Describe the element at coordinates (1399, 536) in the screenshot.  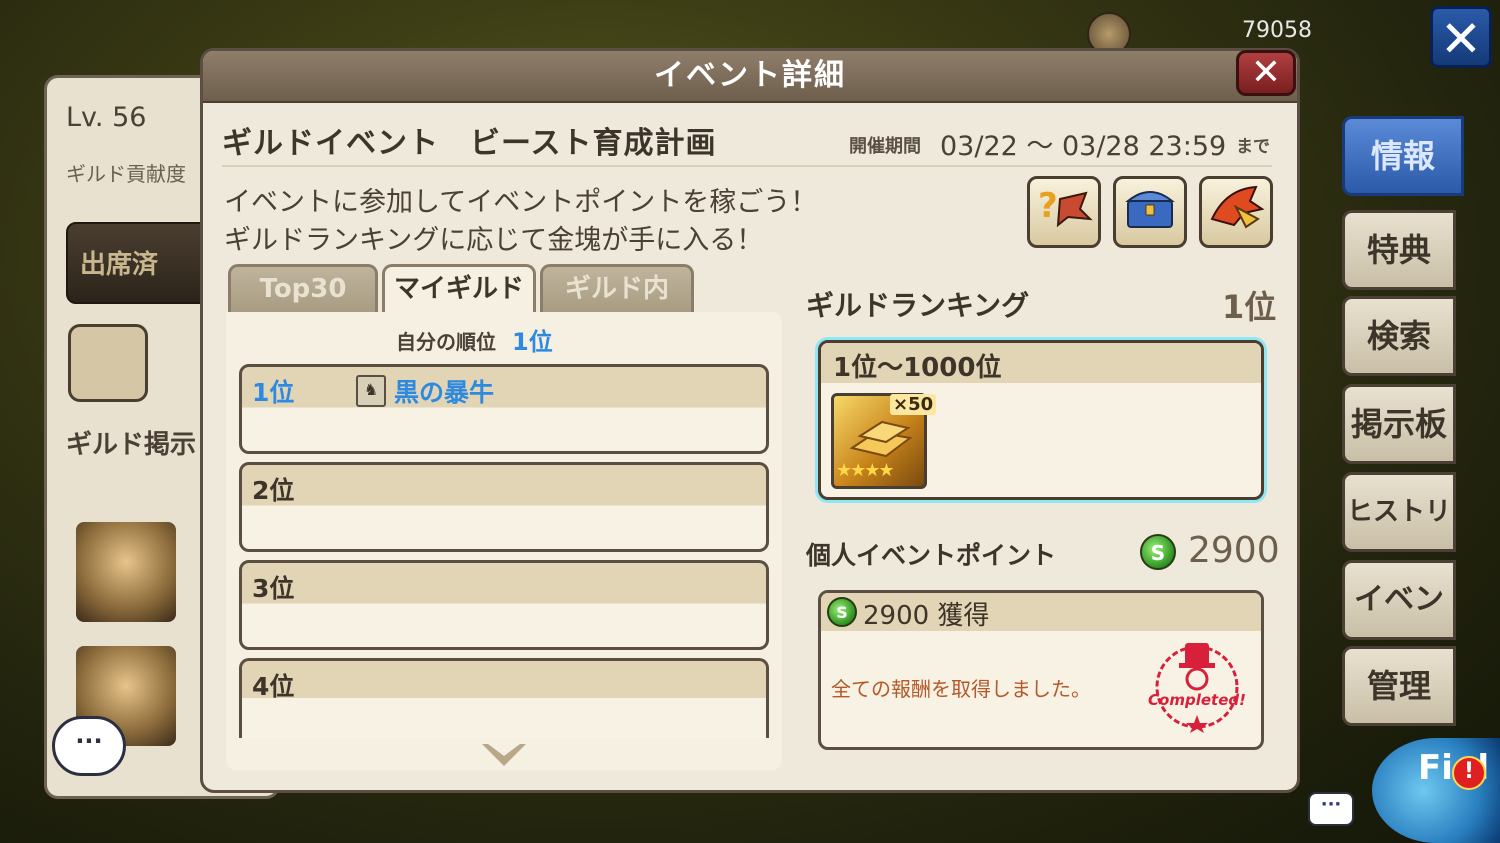
I see `menu-history: ヒストリー` at that location.